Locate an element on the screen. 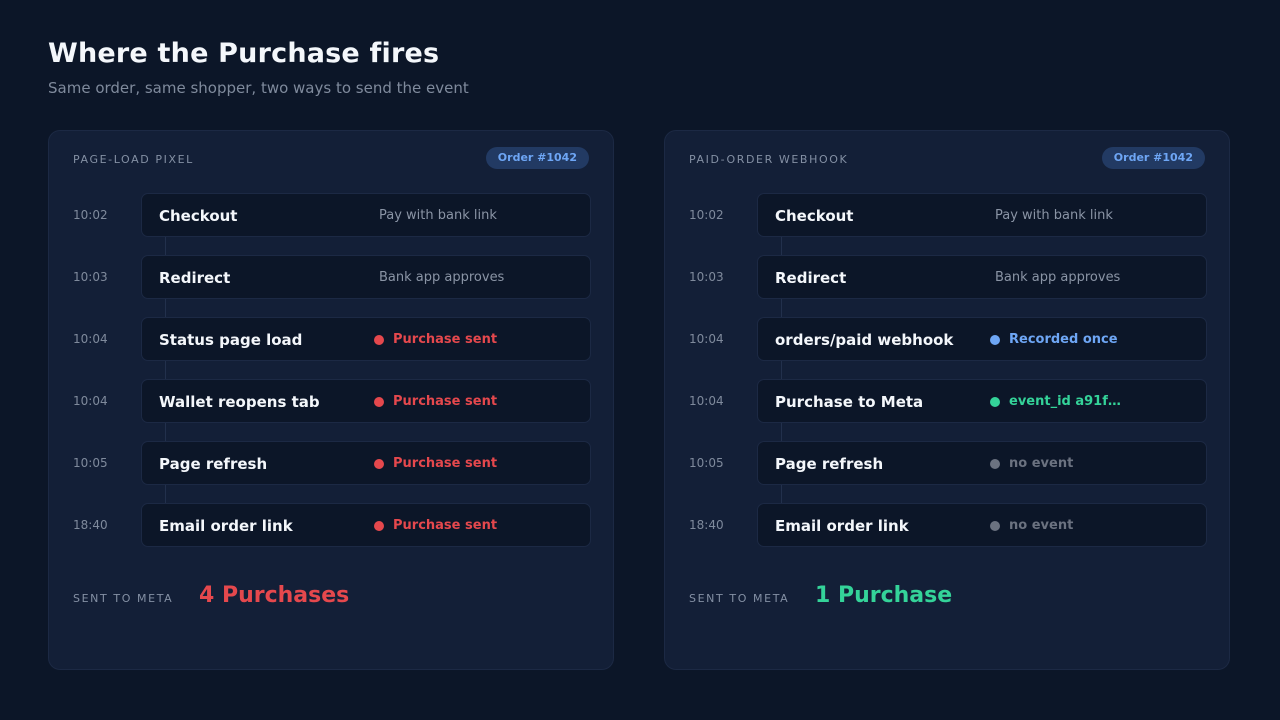 The width and height of the screenshot is (1280, 720). event-card: Page refresh no event is located at coordinates (982, 463).